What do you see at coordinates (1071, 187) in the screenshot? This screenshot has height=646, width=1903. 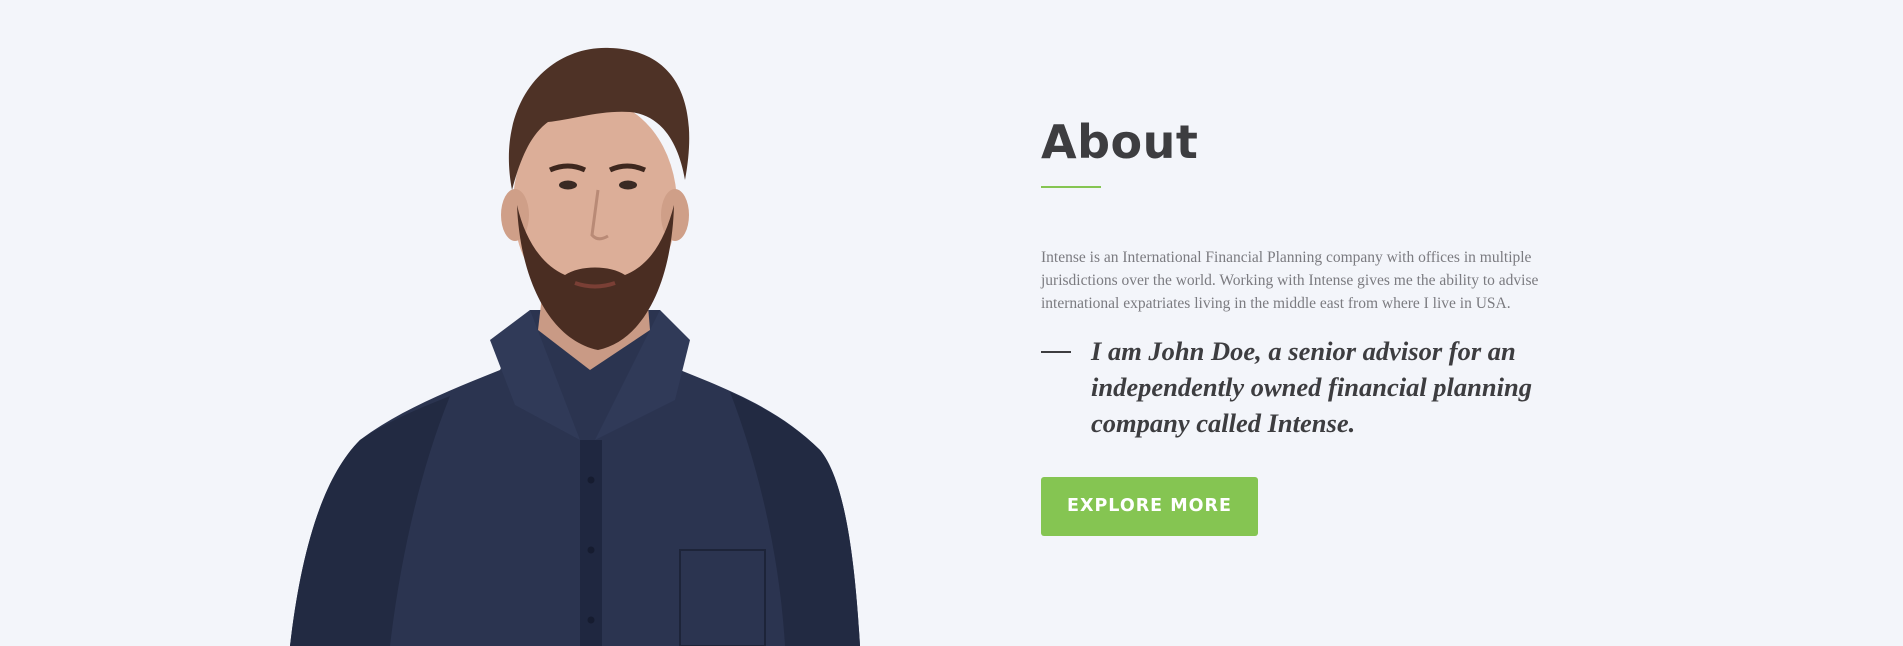 I see `title-underline` at bounding box center [1071, 187].